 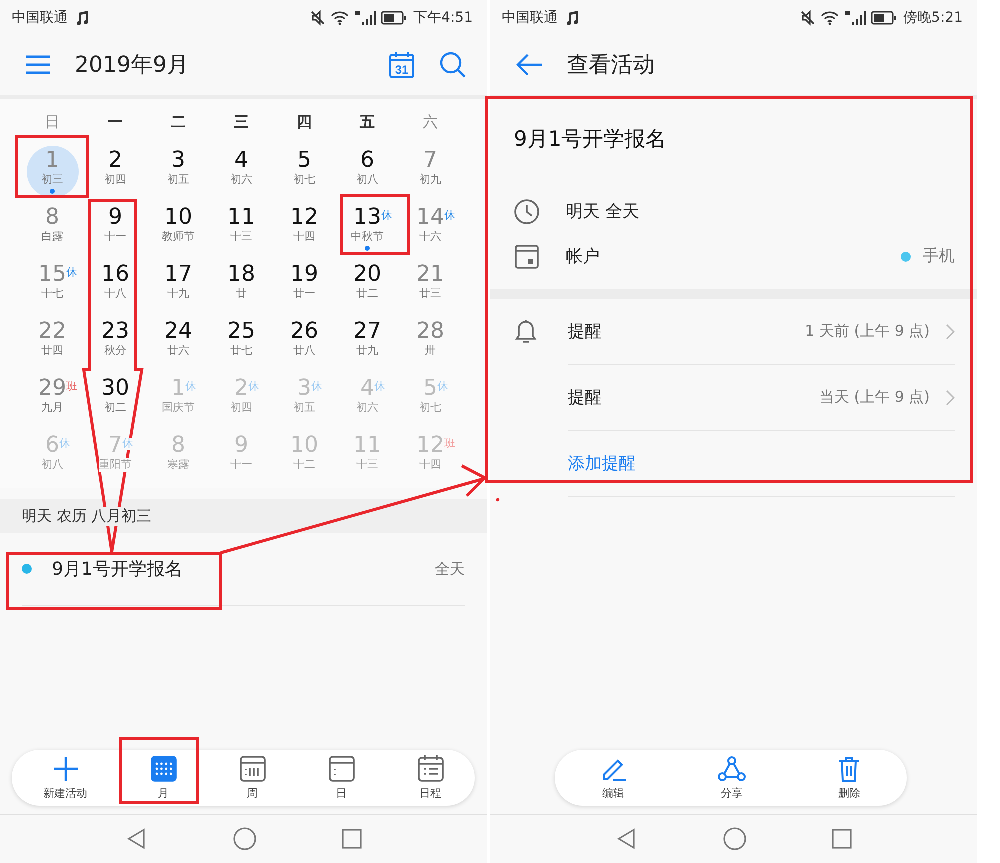 What do you see at coordinates (304, 172) in the screenshot?
I see `calendar-day: 5 初七` at bounding box center [304, 172].